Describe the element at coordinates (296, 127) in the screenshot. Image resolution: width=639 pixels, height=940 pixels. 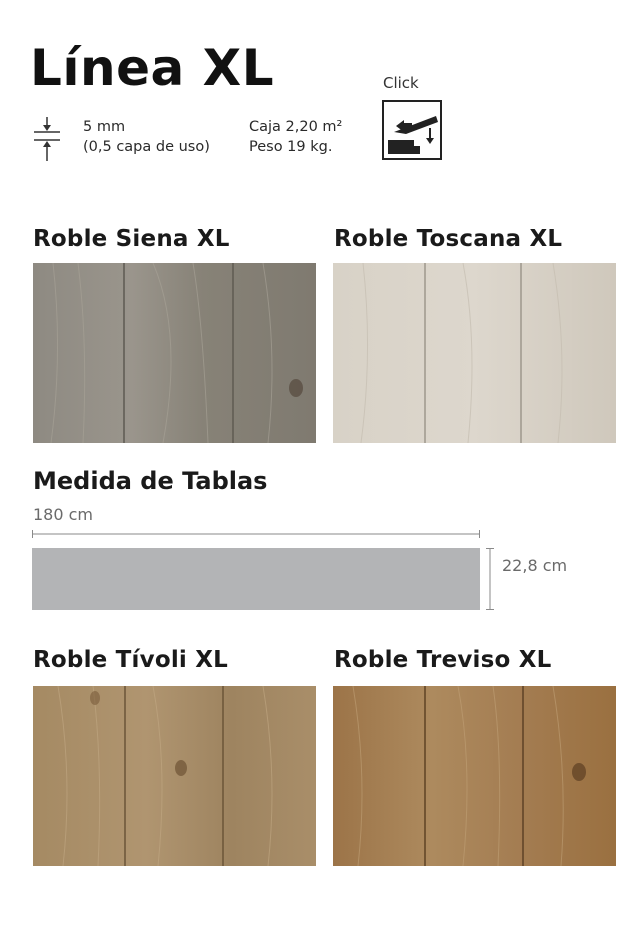
I see `box-area: Caja 2,20 m²` at that location.